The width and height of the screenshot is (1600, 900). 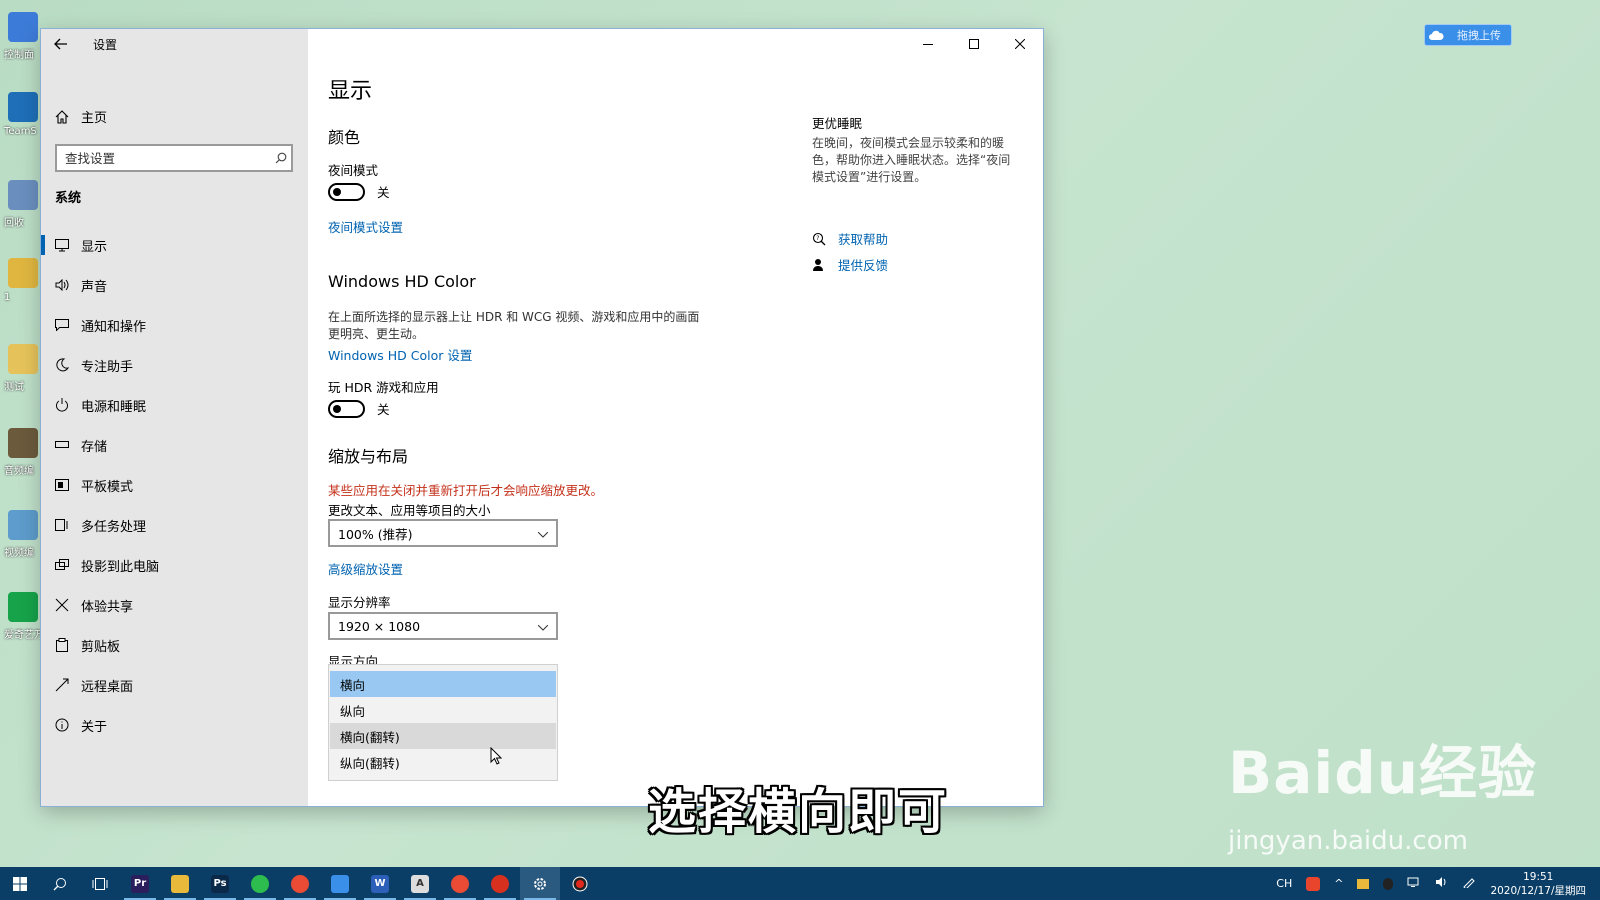 What do you see at coordinates (20, 131) in the screenshot?
I see `desktop-shortcut-label: TeamS` at bounding box center [20, 131].